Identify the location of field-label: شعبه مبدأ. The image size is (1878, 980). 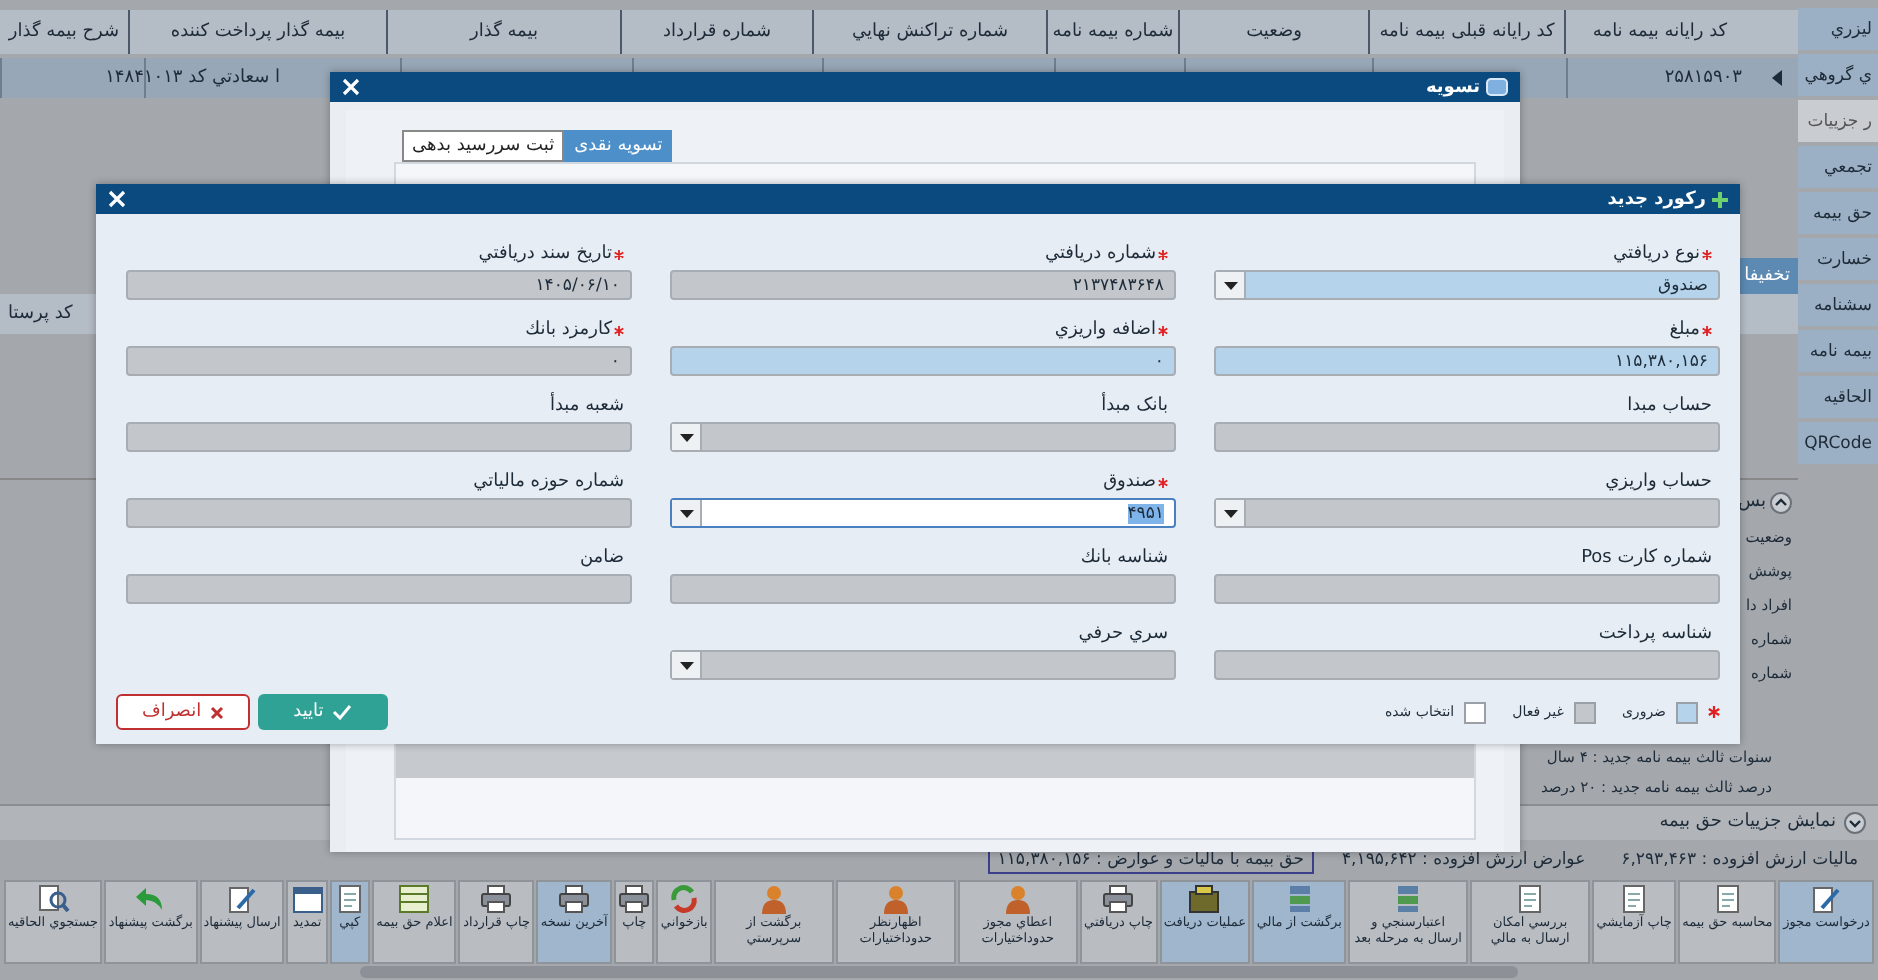
(586, 406).